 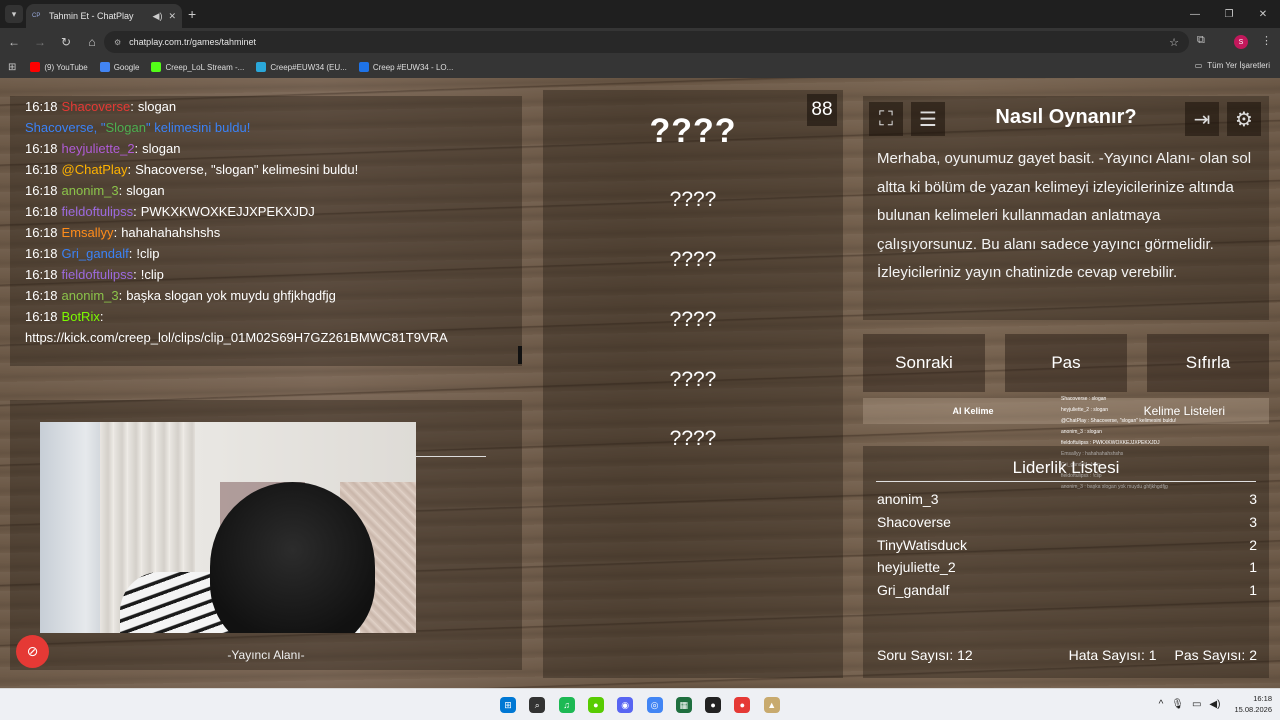 I want to click on pass-button: Pas, so click(x=1066, y=363).